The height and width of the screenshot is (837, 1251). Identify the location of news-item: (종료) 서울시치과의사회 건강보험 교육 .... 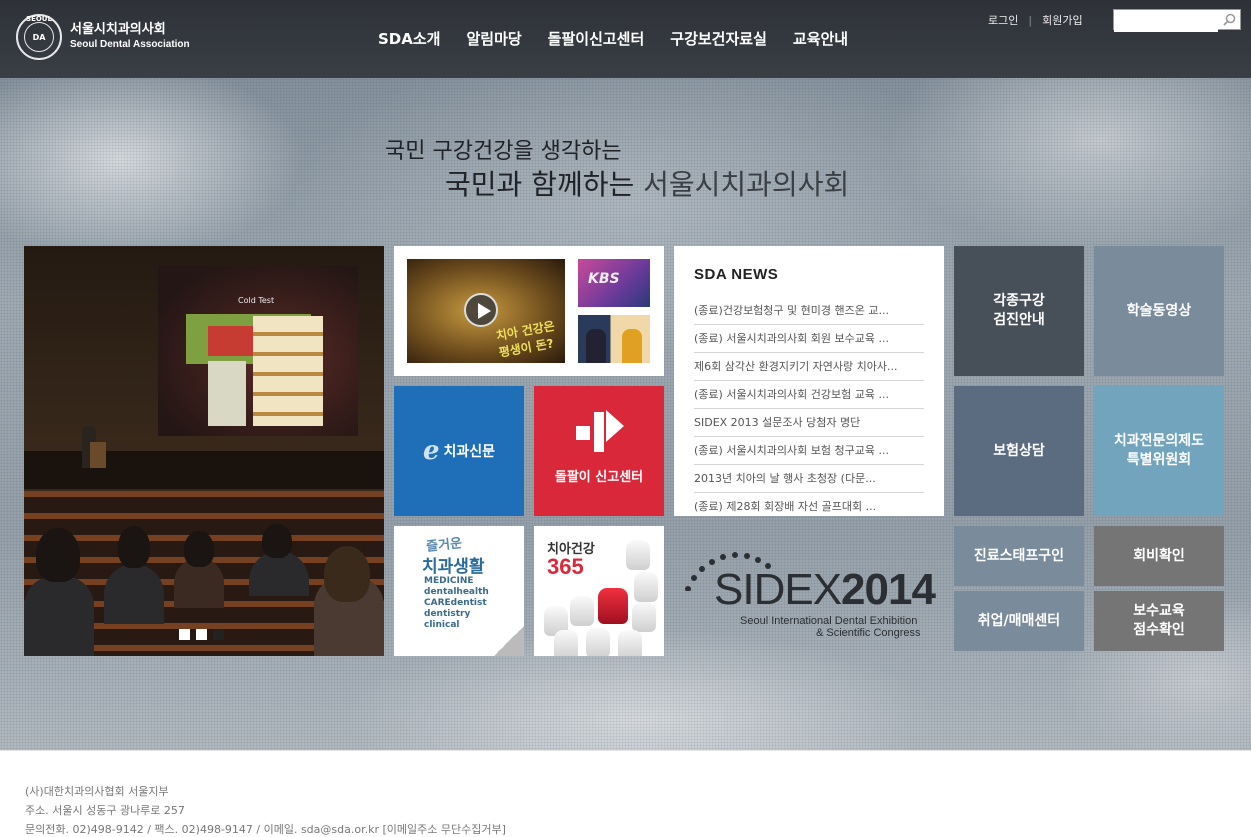
(809, 395).